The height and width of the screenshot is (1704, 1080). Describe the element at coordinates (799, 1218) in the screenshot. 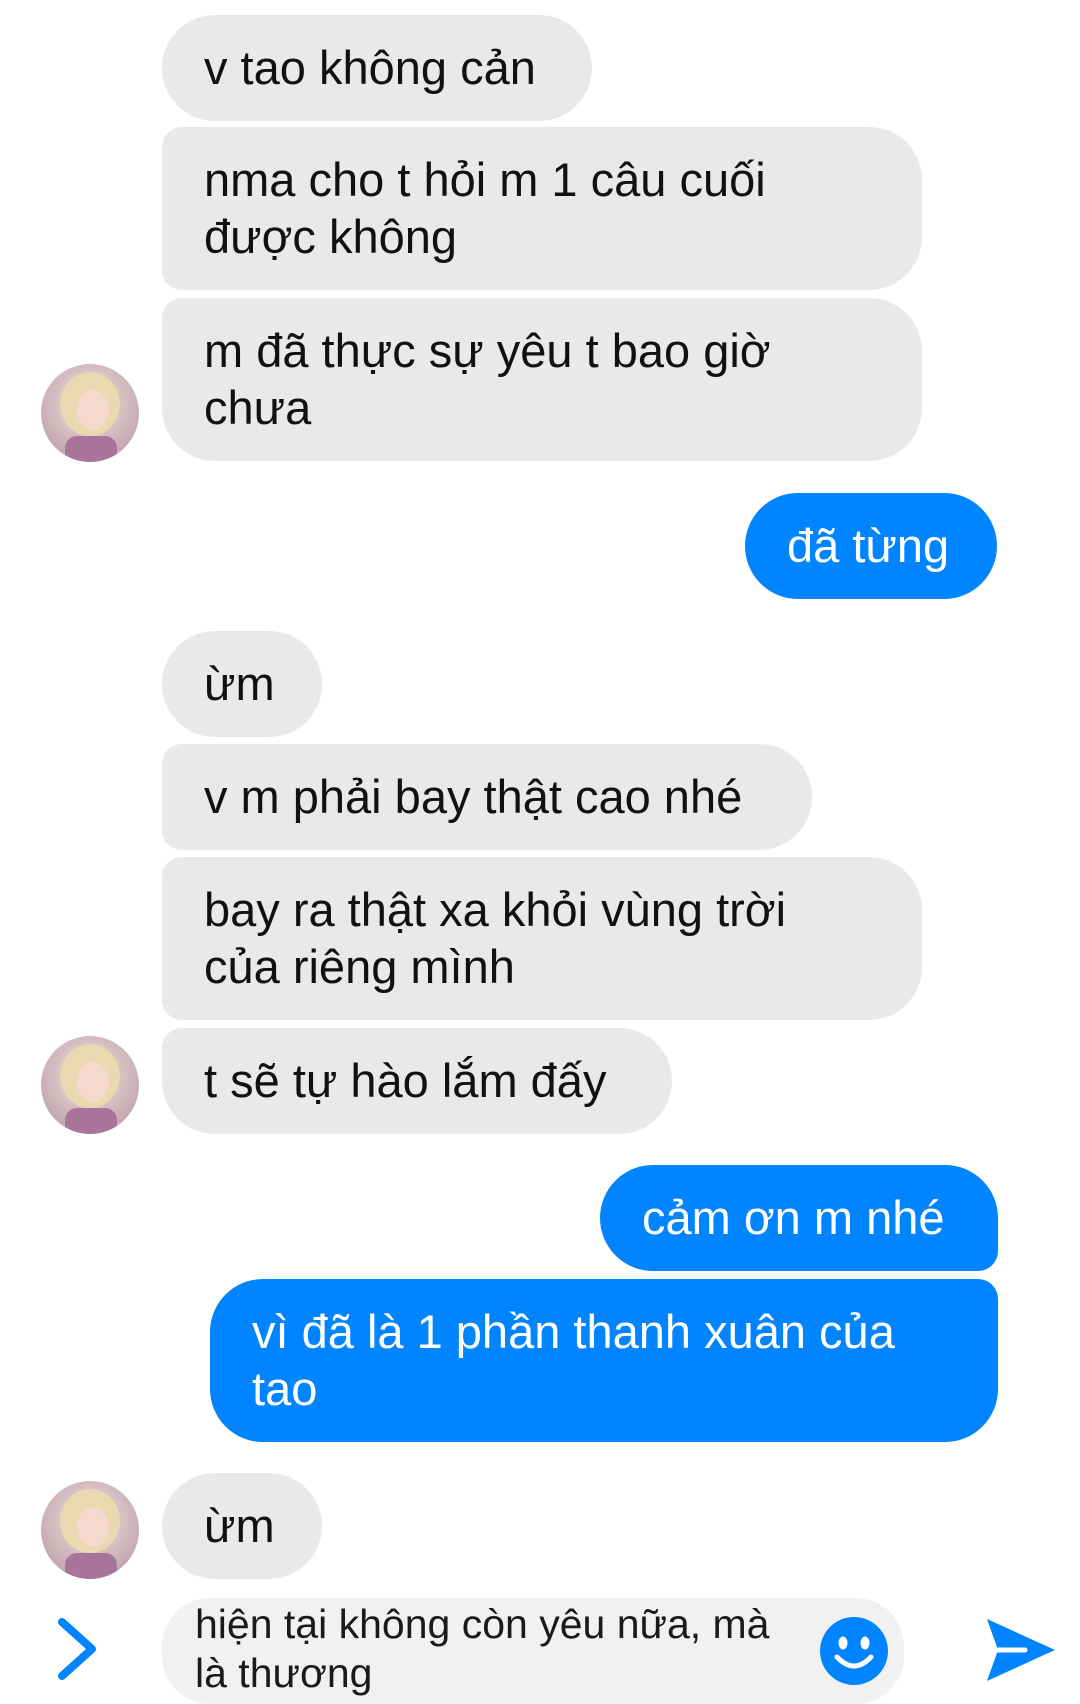

I see `message-bubble-outgoing: cảm ơn m nhé` at that location.